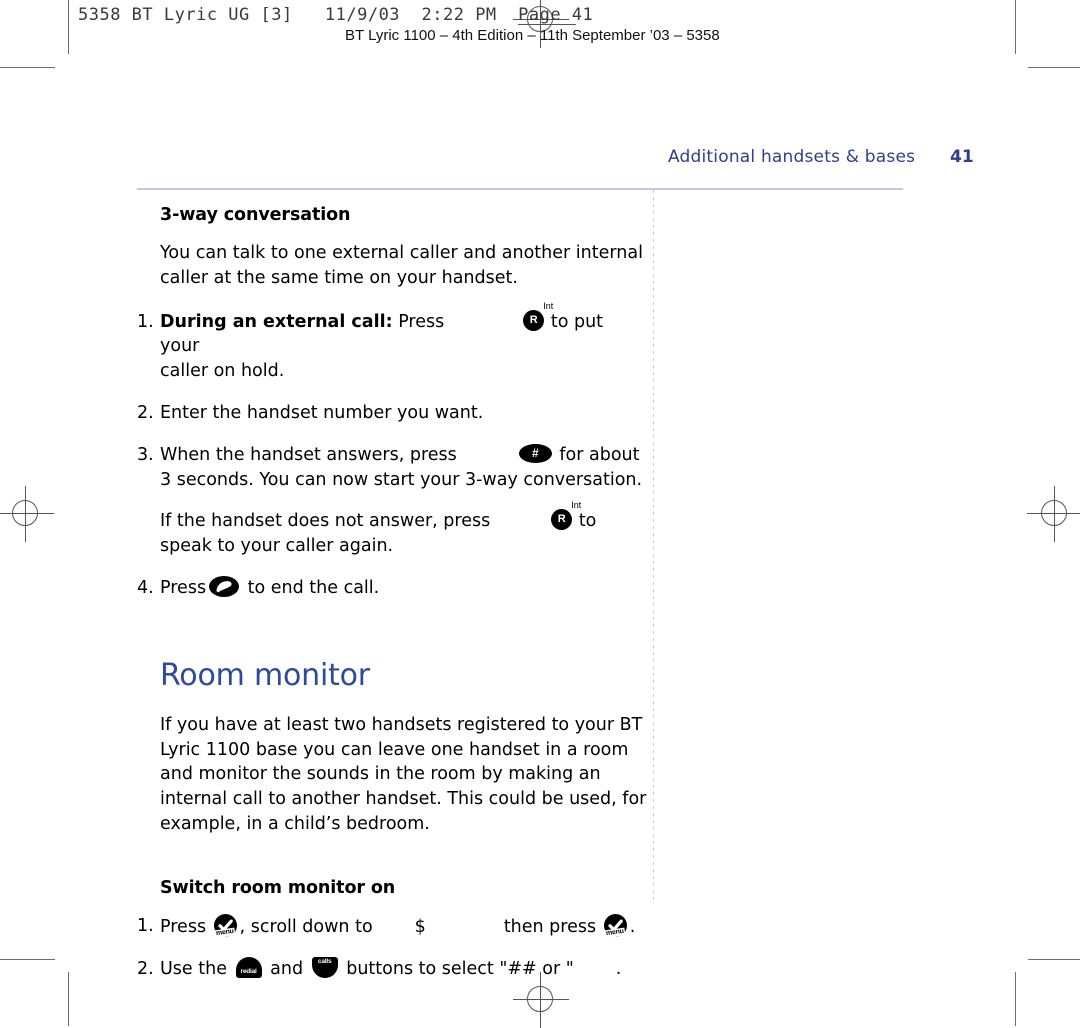  What do you see at coordinates (255, 215) in the screenshot?
I see `subheading-3way-conversation: 3-way conversation` at bounding box center [255, 215].